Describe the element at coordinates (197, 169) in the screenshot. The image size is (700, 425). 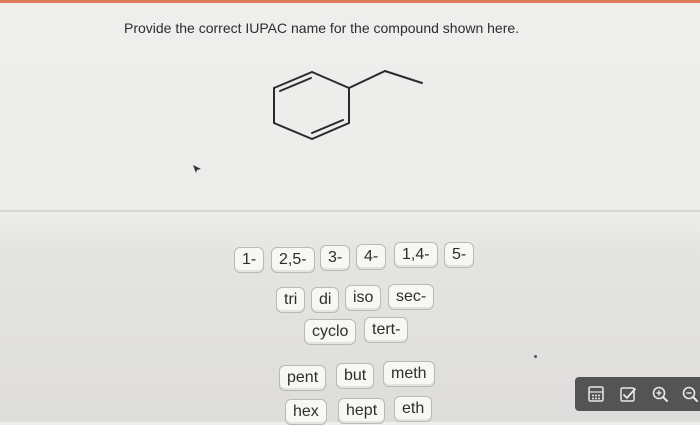
I see `mouse-cursor-icon` at that location.